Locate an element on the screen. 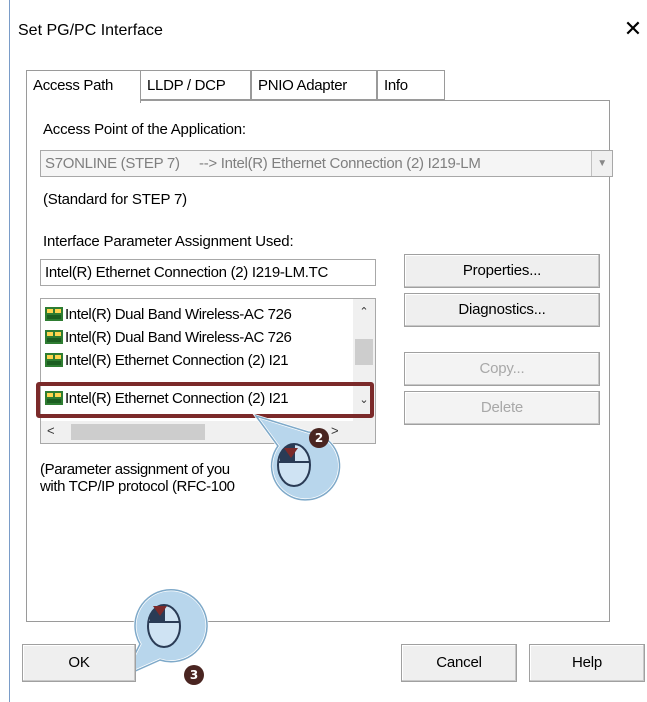 Image resolution: width=647 pixels, height=702 pixels. chevron-up-icon: ⌃ is located at coordinates (364, 311).